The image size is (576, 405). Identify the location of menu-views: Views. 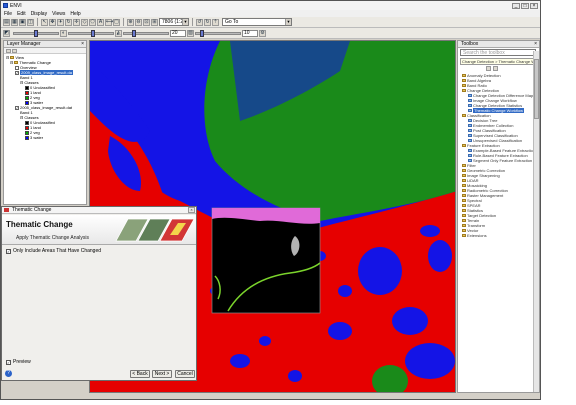
(58, 14).